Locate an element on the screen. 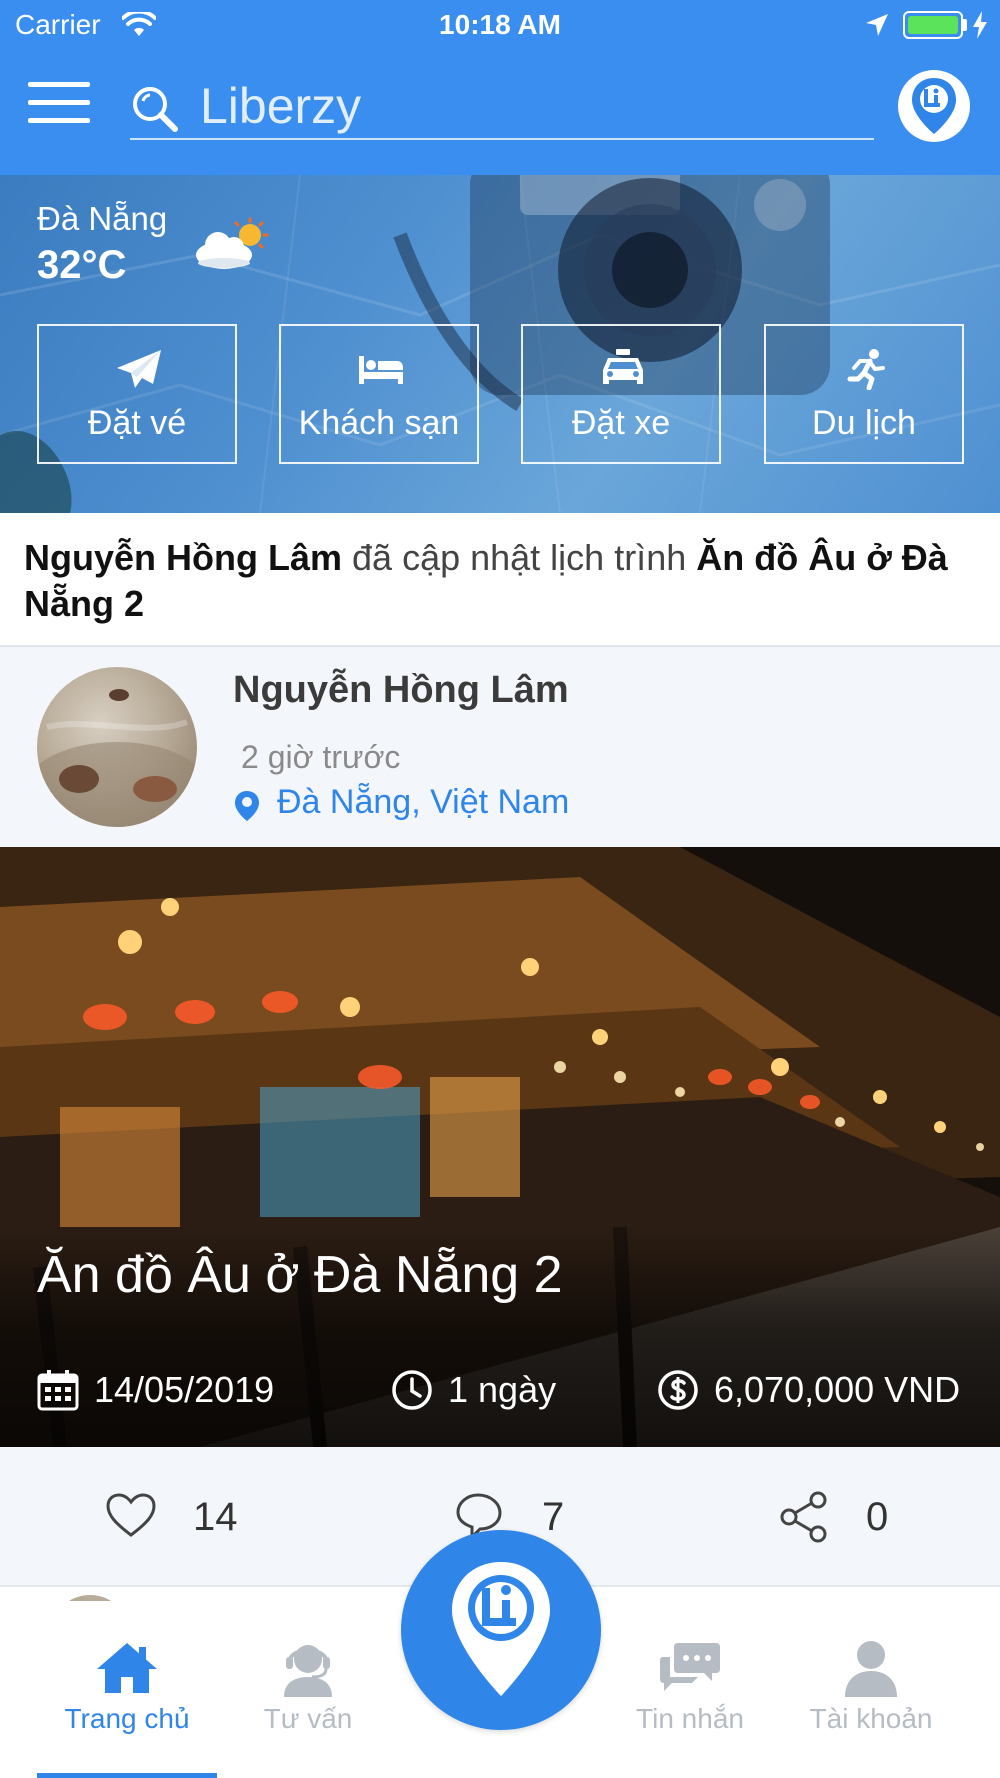  charging-bolt-icon is located at coordinates (980, 25).